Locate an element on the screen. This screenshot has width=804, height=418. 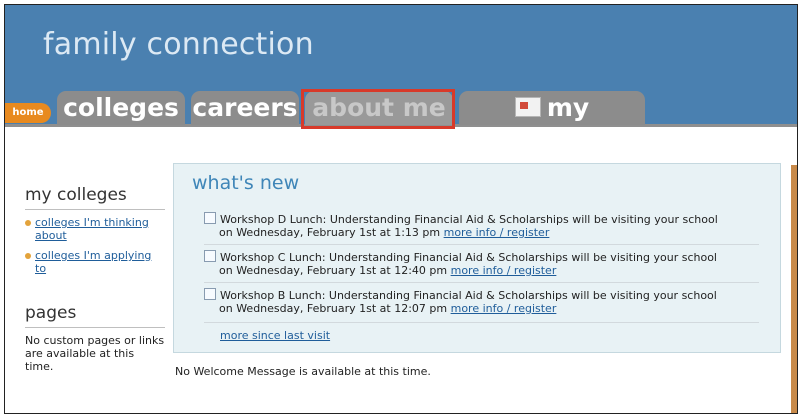
list-item: colleges I'm thinking about is located at coordinates (95, 229).